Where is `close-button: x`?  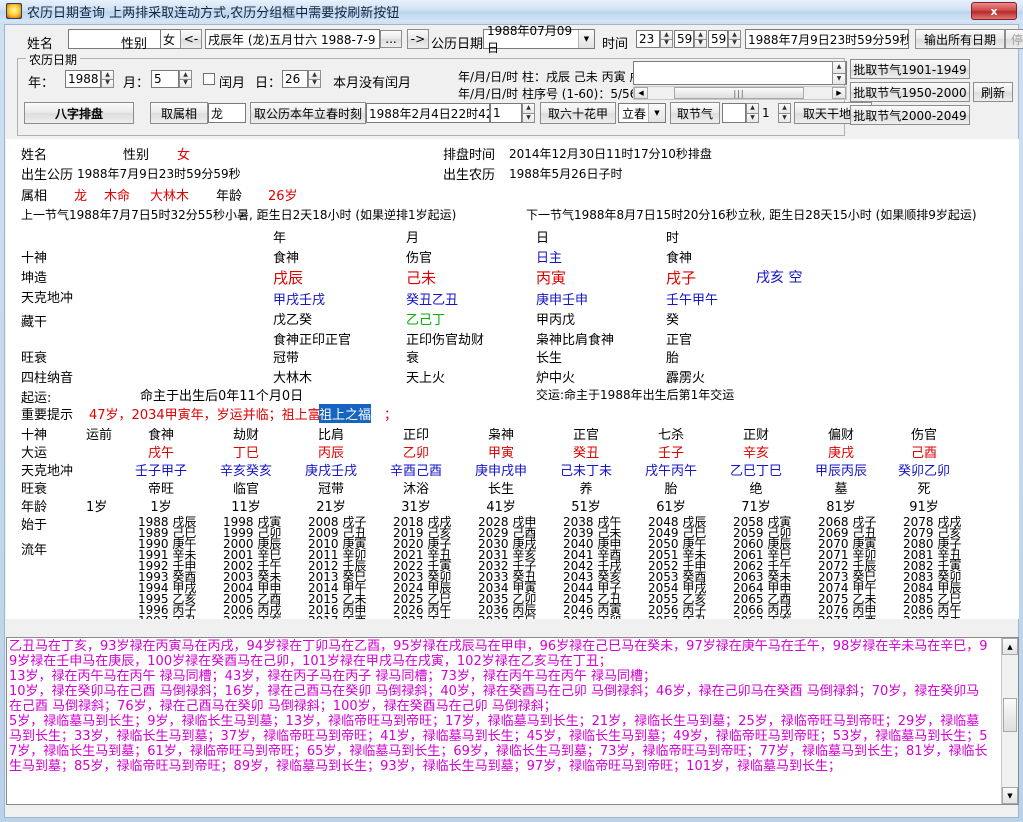 close-button: x is located at coordinates (994, 11).